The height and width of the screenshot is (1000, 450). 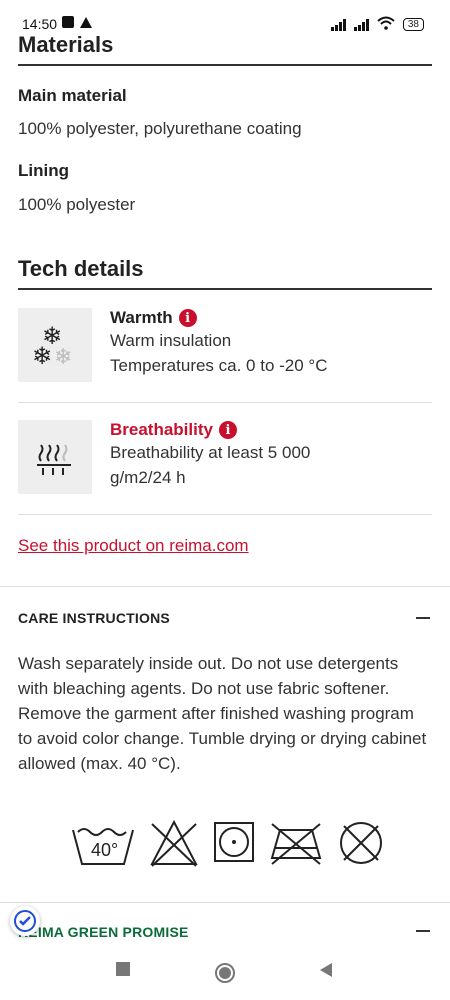 I want to click on tech-item-line: Breathability at least 5 000, so click(x=210, y=452).